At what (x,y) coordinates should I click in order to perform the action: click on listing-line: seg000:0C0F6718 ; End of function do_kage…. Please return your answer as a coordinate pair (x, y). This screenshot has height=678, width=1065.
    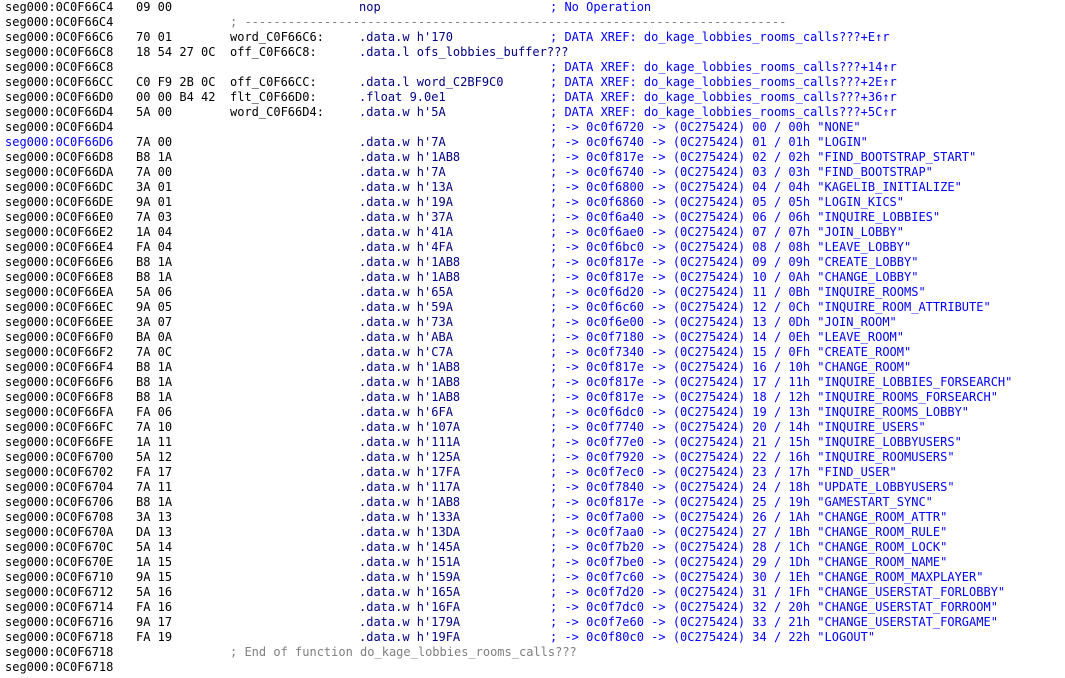
    Looking at the image, I should click on (532, 652).